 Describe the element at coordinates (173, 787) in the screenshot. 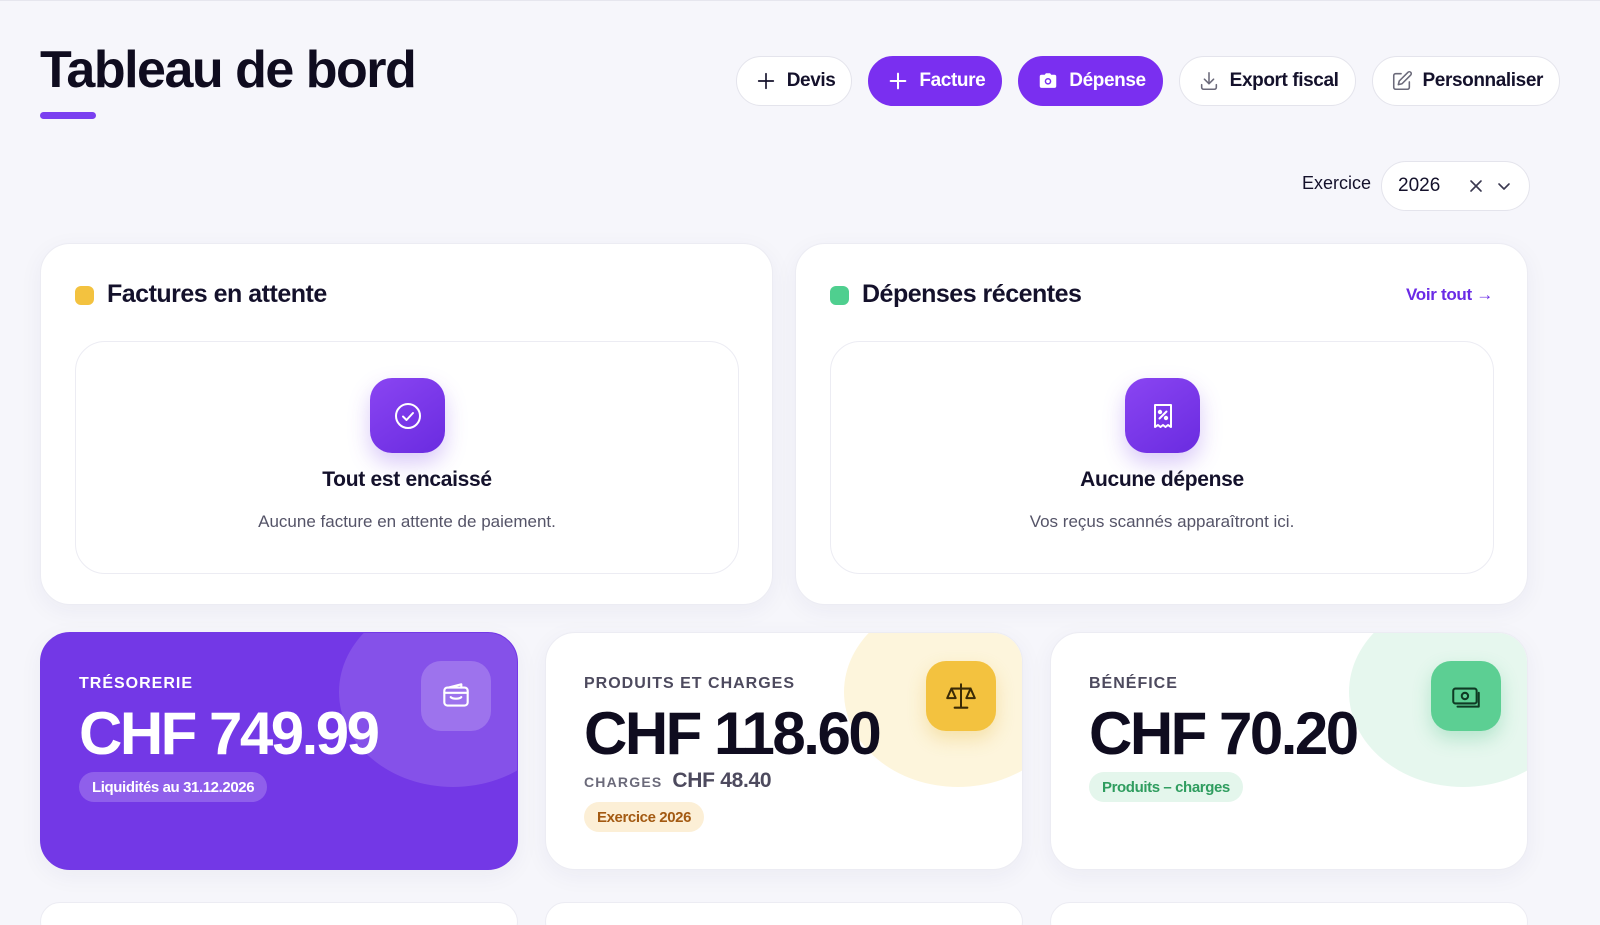

I see `kpi-badge: Liquidités au 31.12.2026` at that location.